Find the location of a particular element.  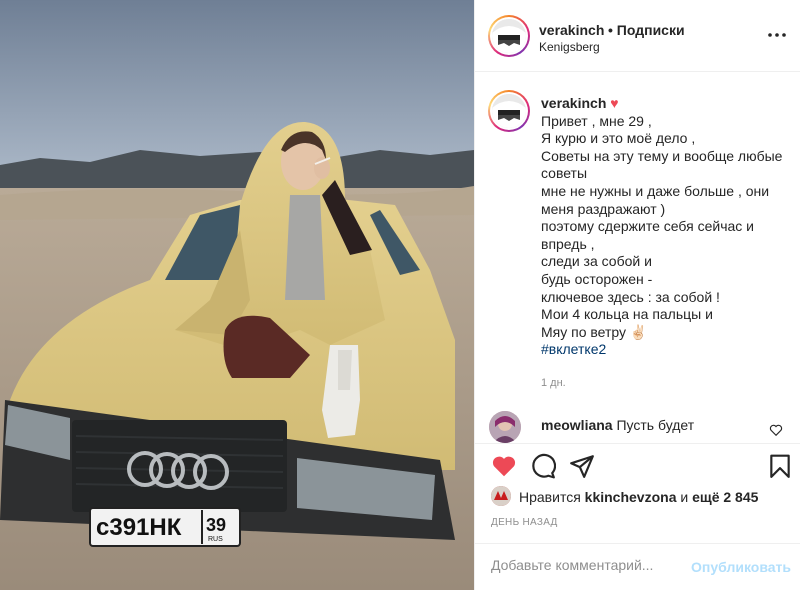

add-comment-bar: Опубликовать is located at coordinates (637, 566).